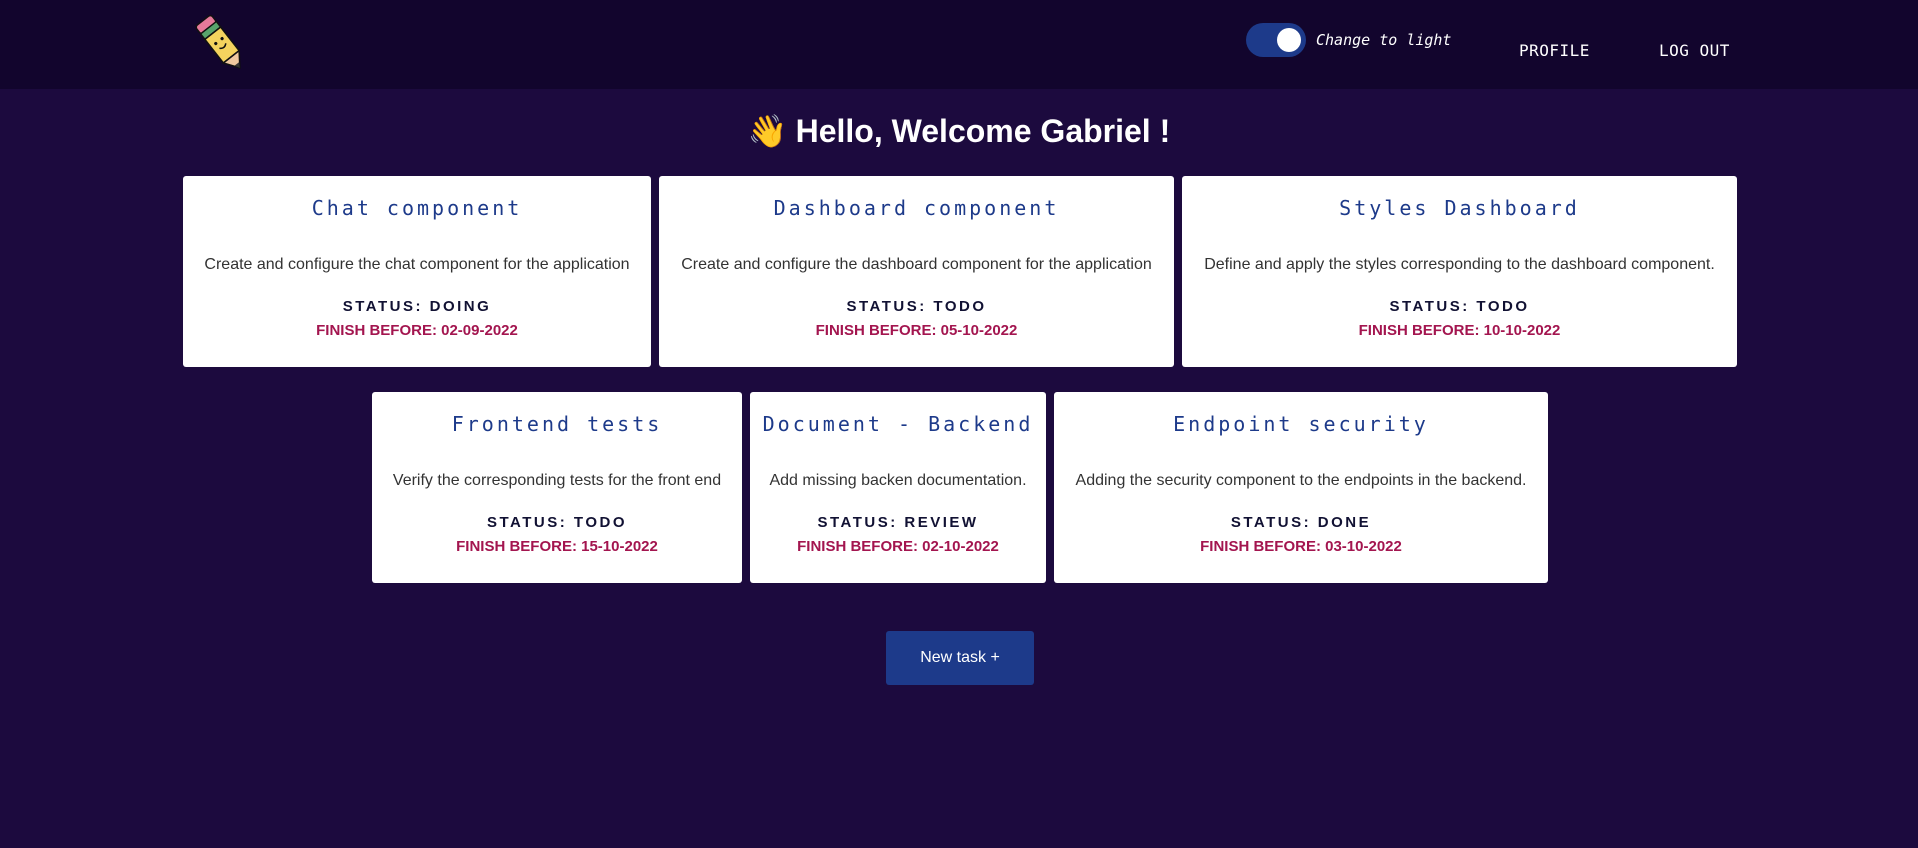  I want to click on nav-profile-link: PROFILE, so click(1554, 50).